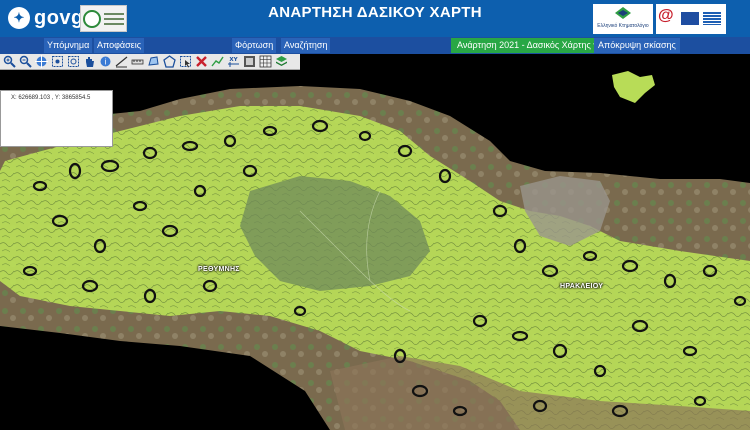  I want to click on zoom-out-icon, so click(25, 62).